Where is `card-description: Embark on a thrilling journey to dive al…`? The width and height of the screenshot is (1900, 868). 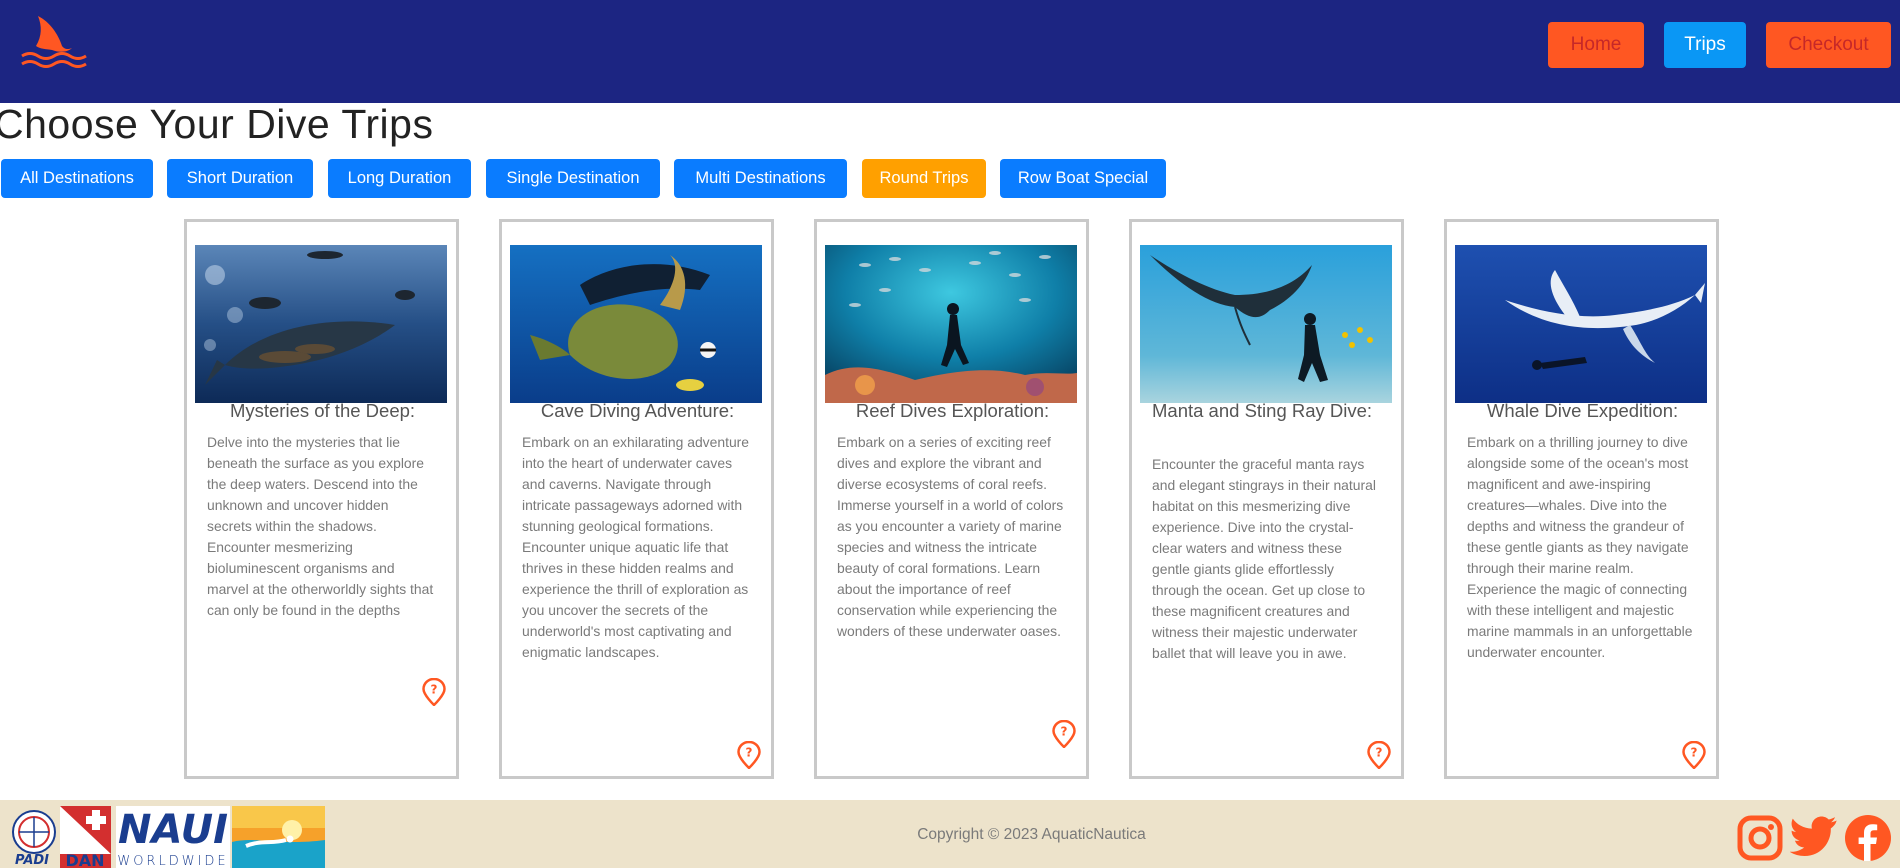 card-description: Embark on a thrilling journey to dive al… is located at coordinates (1580, 547).